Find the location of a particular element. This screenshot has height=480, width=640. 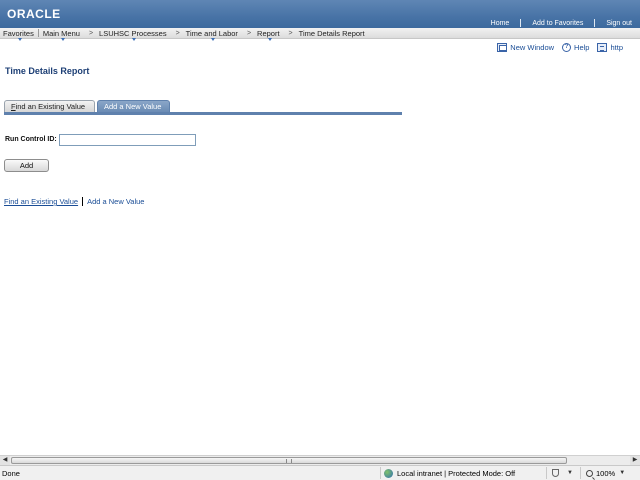

tab-find-label: ind an Existing Value is located at coordinates (50, 106).